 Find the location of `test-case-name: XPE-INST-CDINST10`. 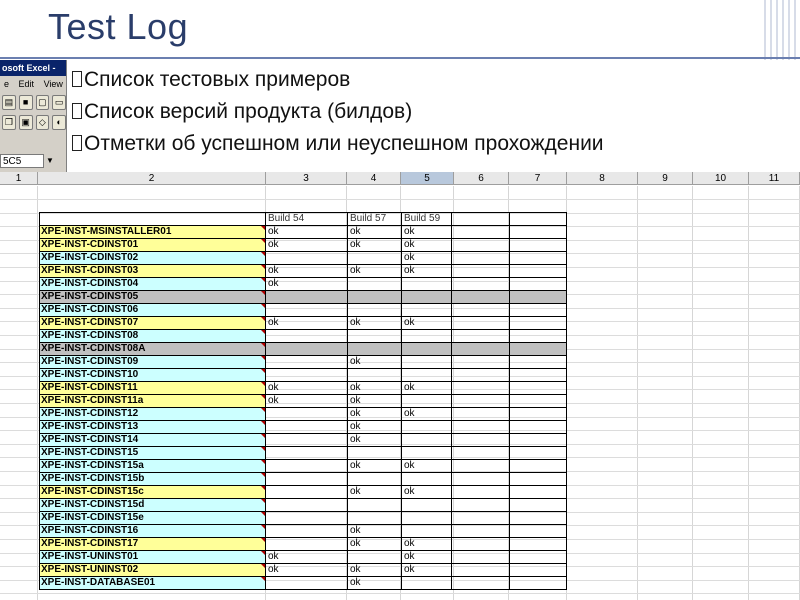

test-case-name: XPE-INST-CDINST10 is located at coordinates (152, 375).